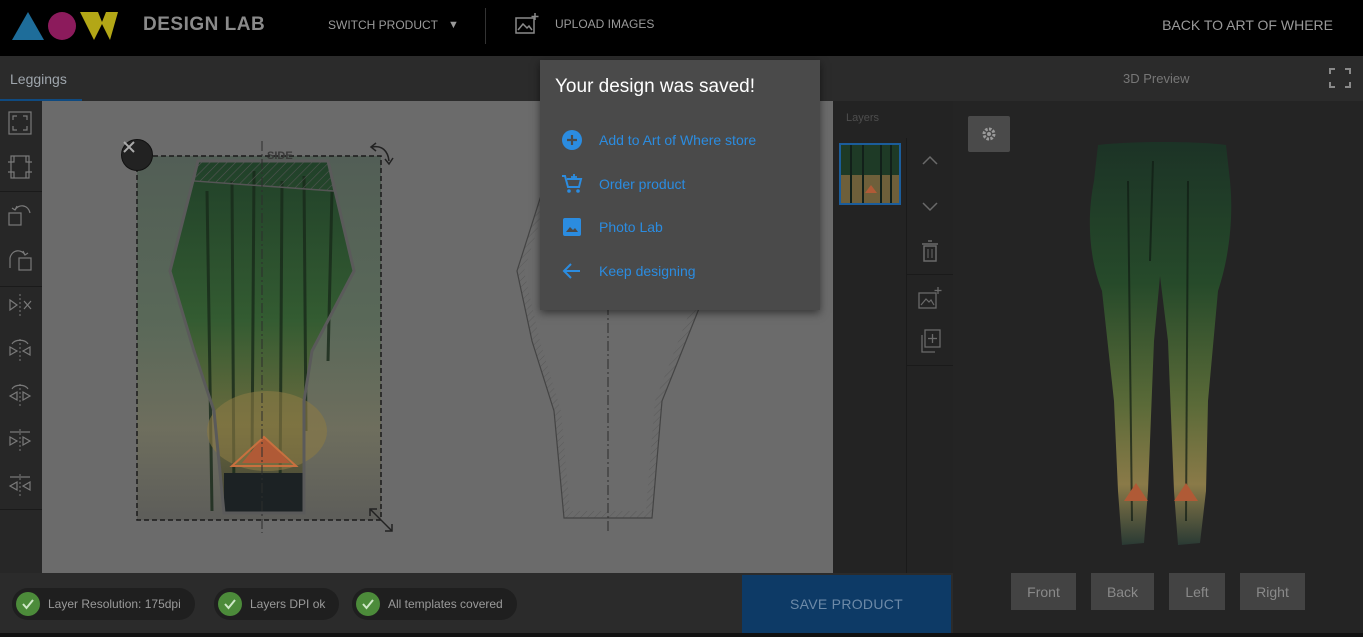 The width and height of the screenshot is (1363, 637). I want to click on dpi-text: Layers DPI ok, so click(288, 604).